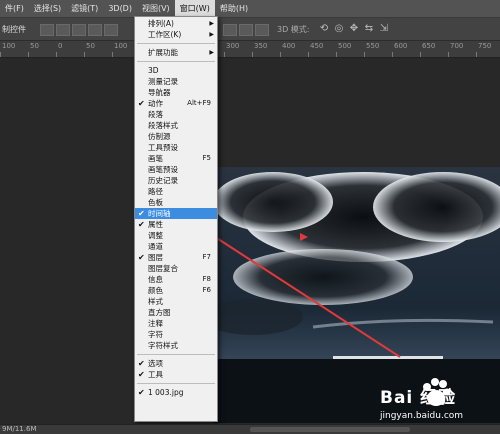  What do you see at coordinates (161, 23) in the screenshot?
I see `menu-item-label: 排列(A)` at bounding box center [161, 23].